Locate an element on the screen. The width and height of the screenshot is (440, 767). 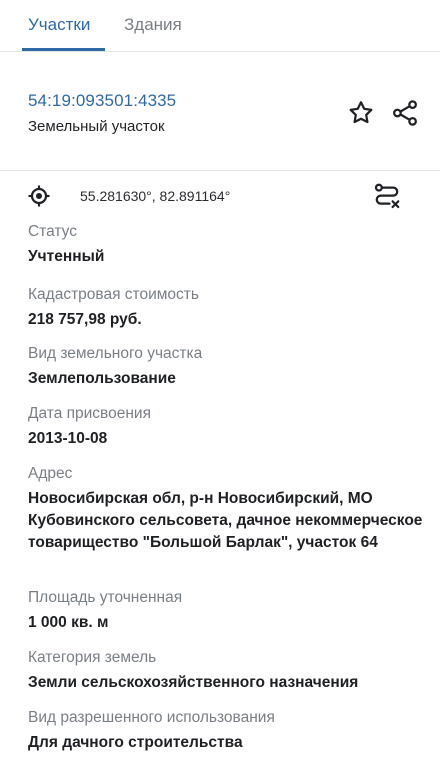
field-value: 1 000 кв. м is located at coordinates (68, 622).